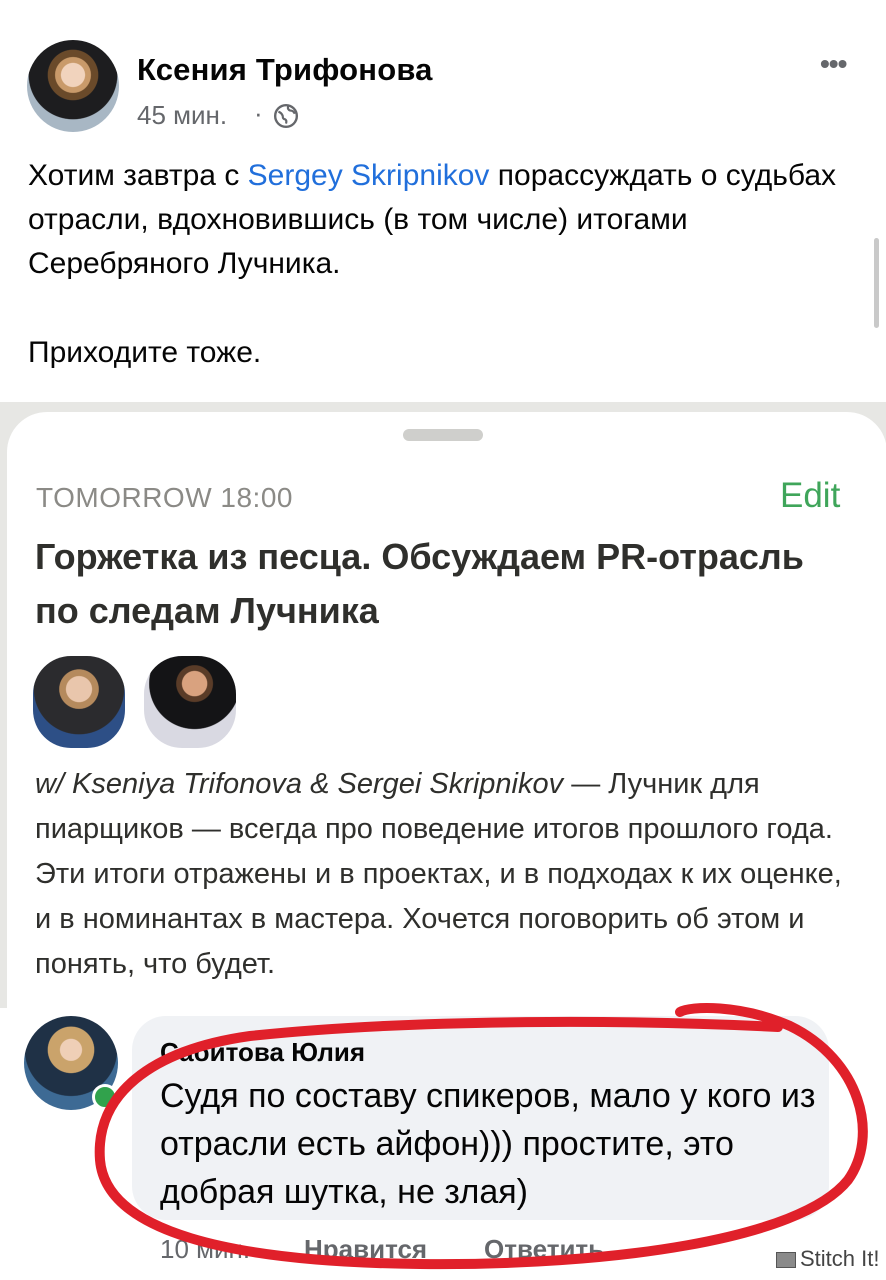  I want to click on watermark: Stitch It!, so click(827, 1259).